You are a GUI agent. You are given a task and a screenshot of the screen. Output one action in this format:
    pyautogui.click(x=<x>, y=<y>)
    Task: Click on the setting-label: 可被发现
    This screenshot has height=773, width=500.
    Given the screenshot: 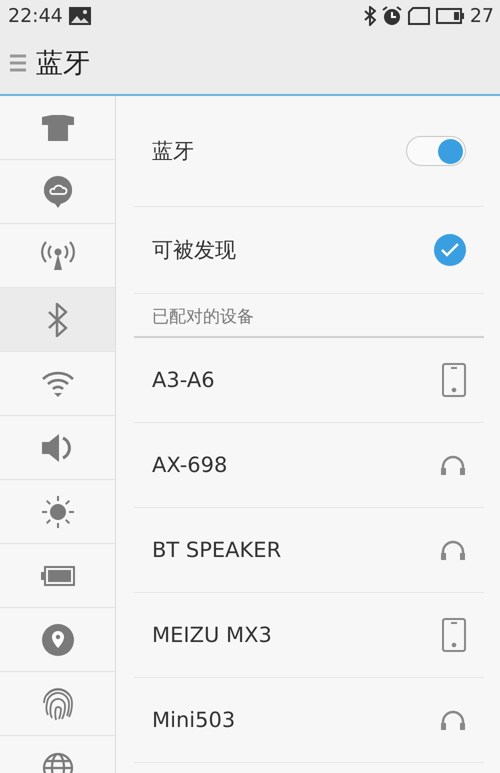 What is the action you would take?
    pyautogui.click(x=194, y=250)
    